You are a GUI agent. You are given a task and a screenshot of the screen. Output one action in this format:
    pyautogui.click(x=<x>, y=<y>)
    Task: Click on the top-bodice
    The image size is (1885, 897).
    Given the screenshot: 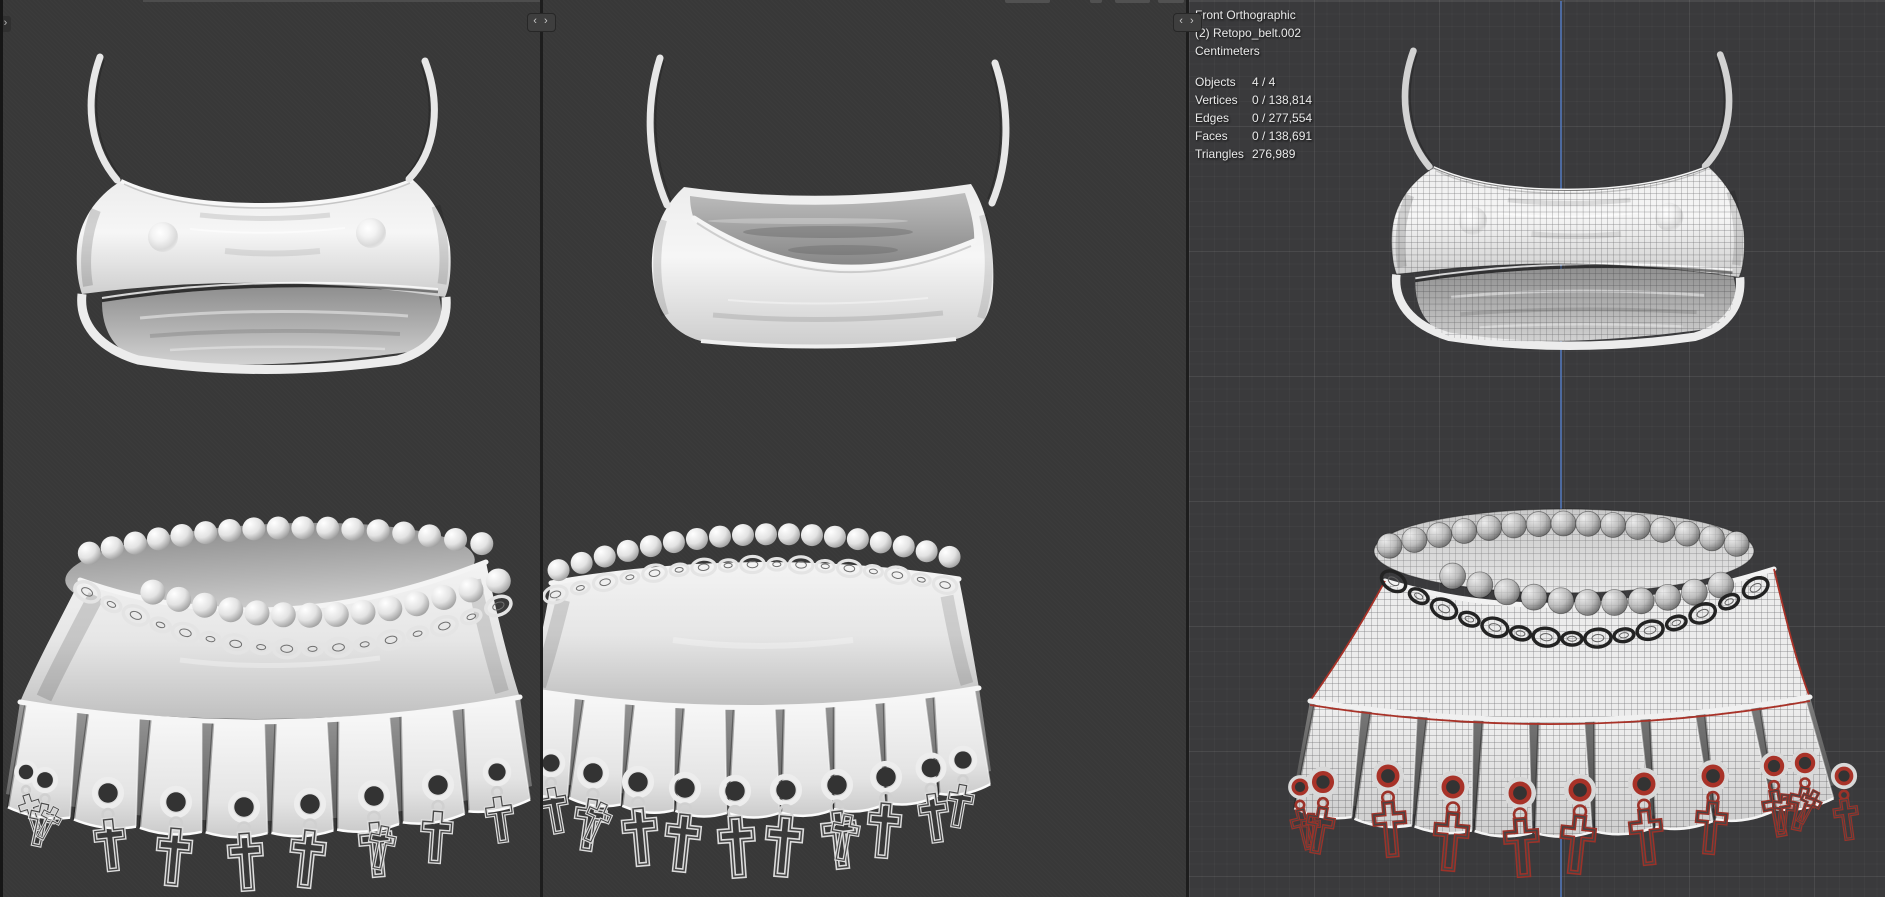 What is the action you would take?
    pyautogui.click(x=263, y=238)
    